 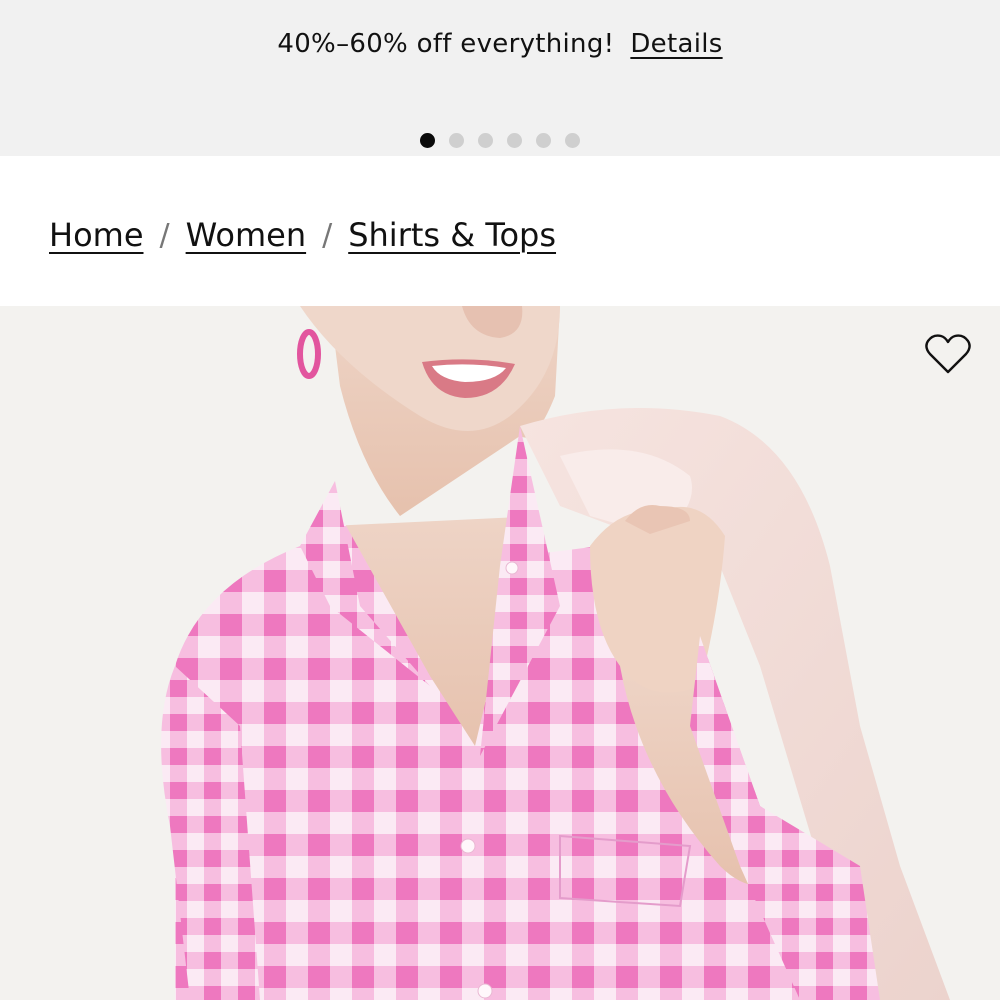 What do you see at coordinates (246, 235) in the screenshot?
I see `breadcrumb-women: Women` at bounding box center [246, 235].